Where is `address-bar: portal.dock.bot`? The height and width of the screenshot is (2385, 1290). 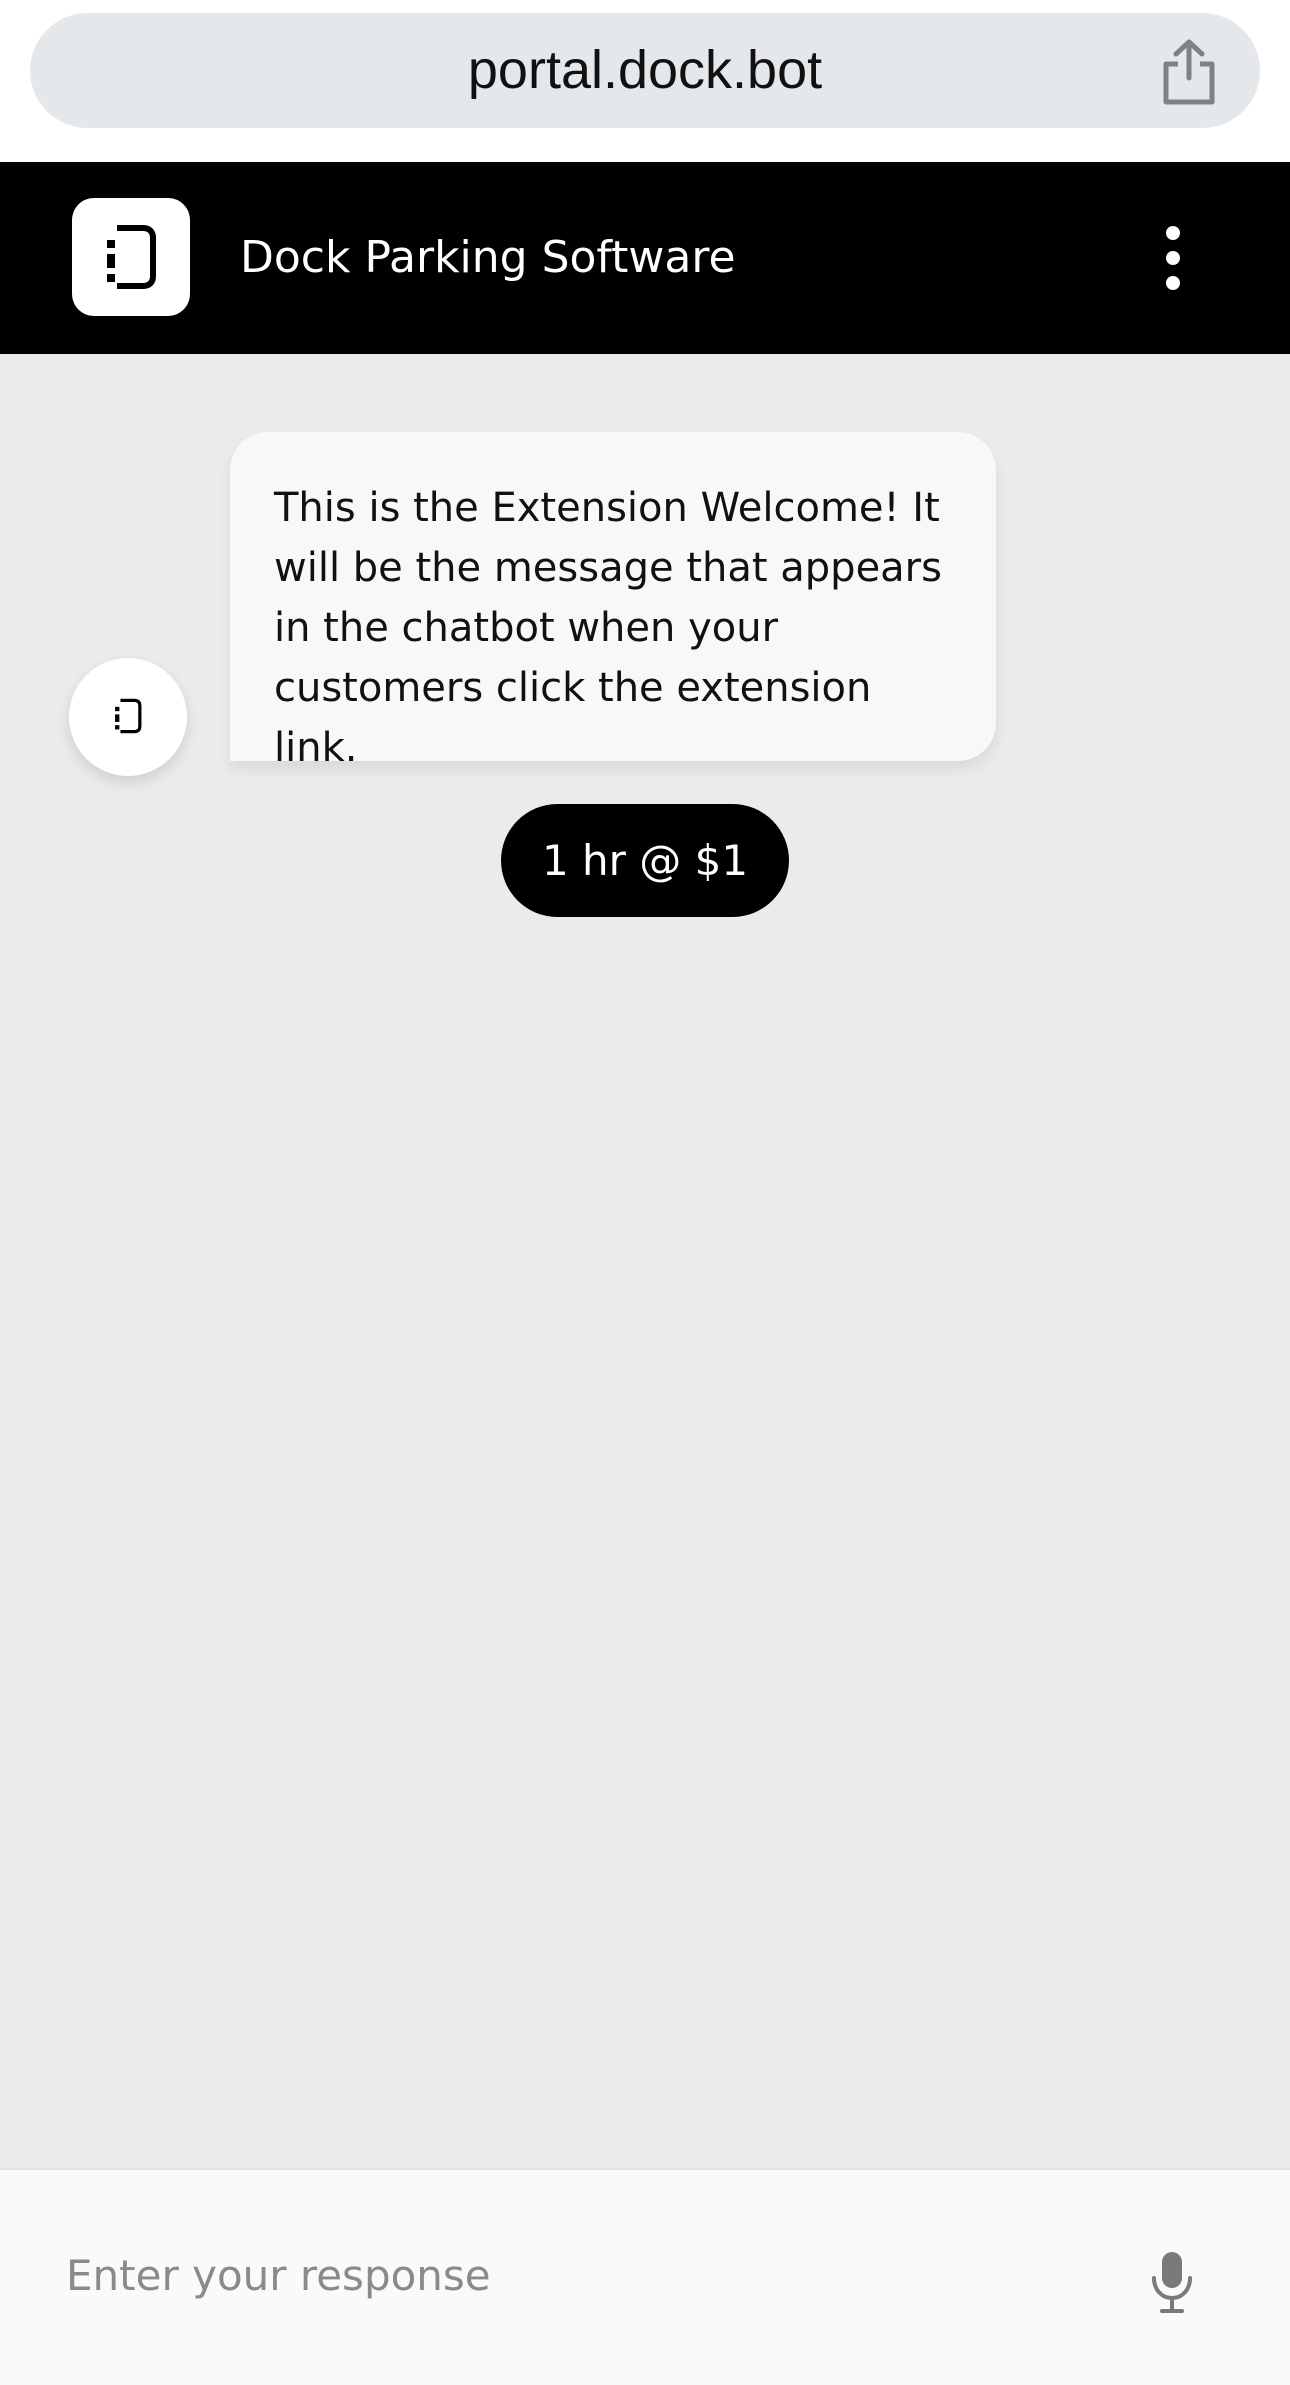
address-bar: portal.dock.bot is located at coordinates (645, 70).